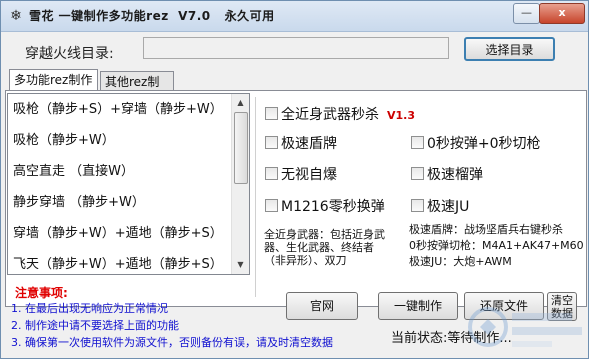 The image size is (589, 359). What do you see at coordinates (137, 90) in the screenshot?
I see `tab-other-rez: 其他rez制作` at bounding box center [137, 90].